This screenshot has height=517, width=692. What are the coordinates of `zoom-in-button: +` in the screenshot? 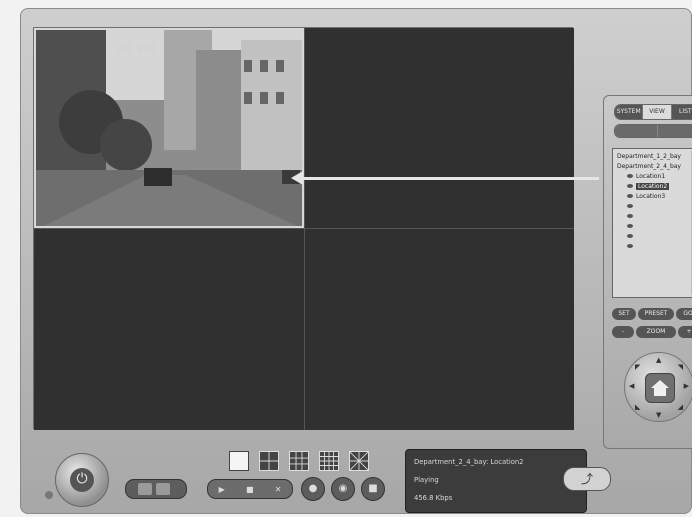 It's located at (685, 332).